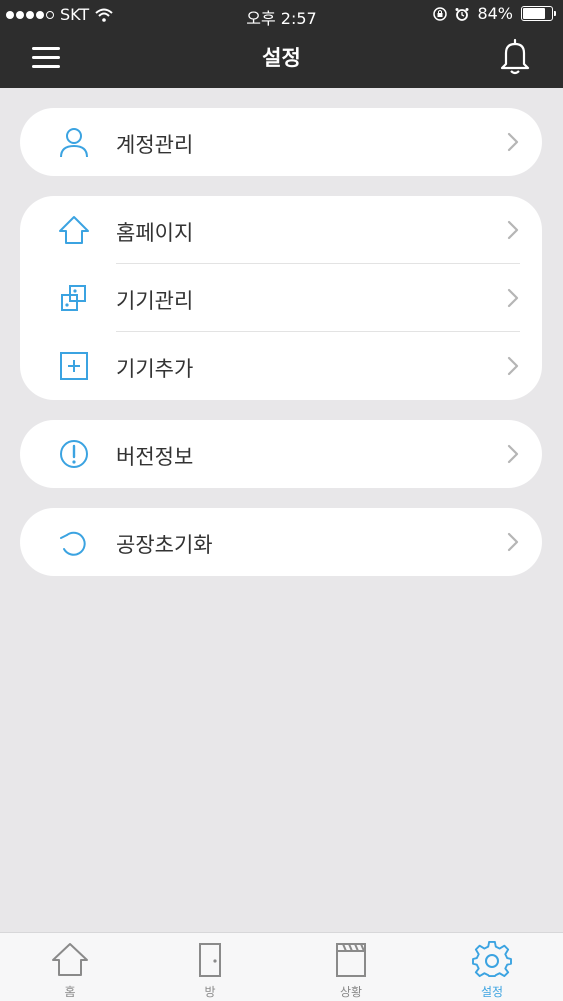 This screenshot has height=1001, width=563. I want to click on settings-item-homepage: 홈페이지, so click(281, 230).